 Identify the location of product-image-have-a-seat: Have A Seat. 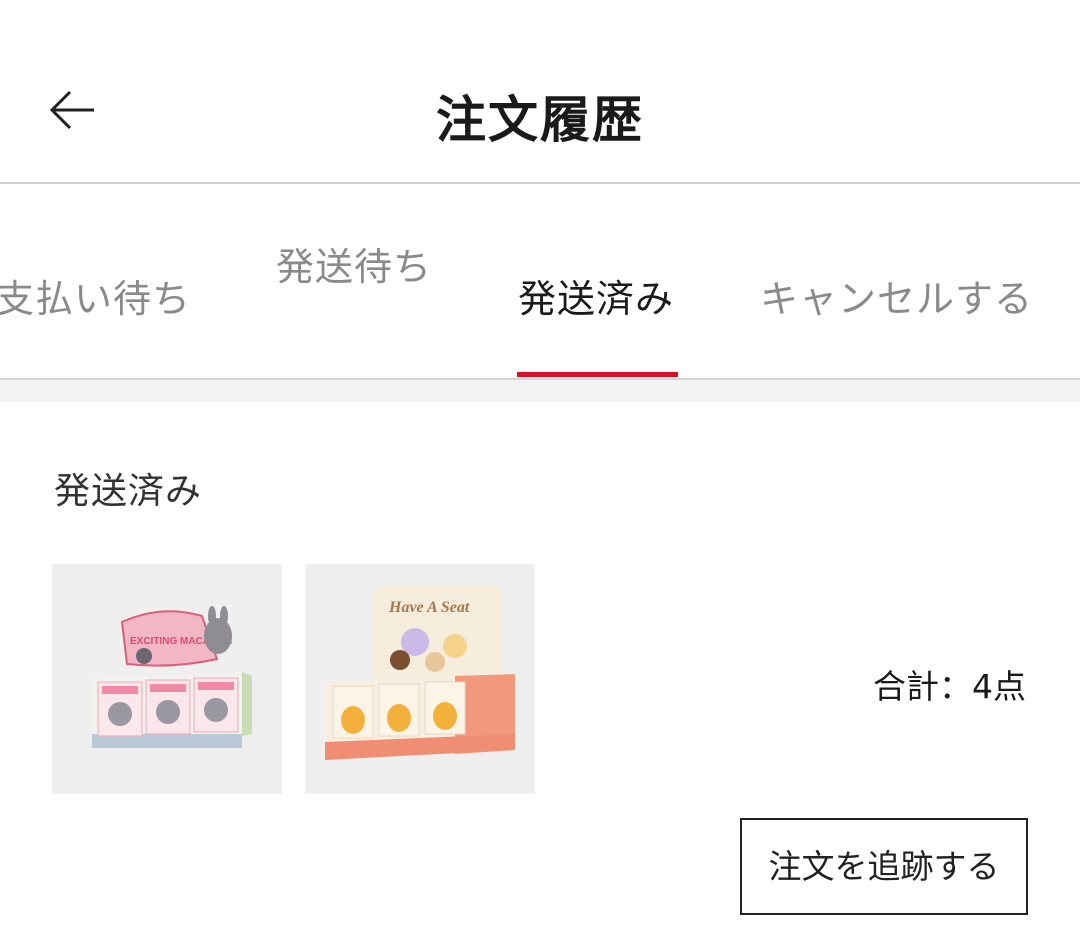
(420, 679).